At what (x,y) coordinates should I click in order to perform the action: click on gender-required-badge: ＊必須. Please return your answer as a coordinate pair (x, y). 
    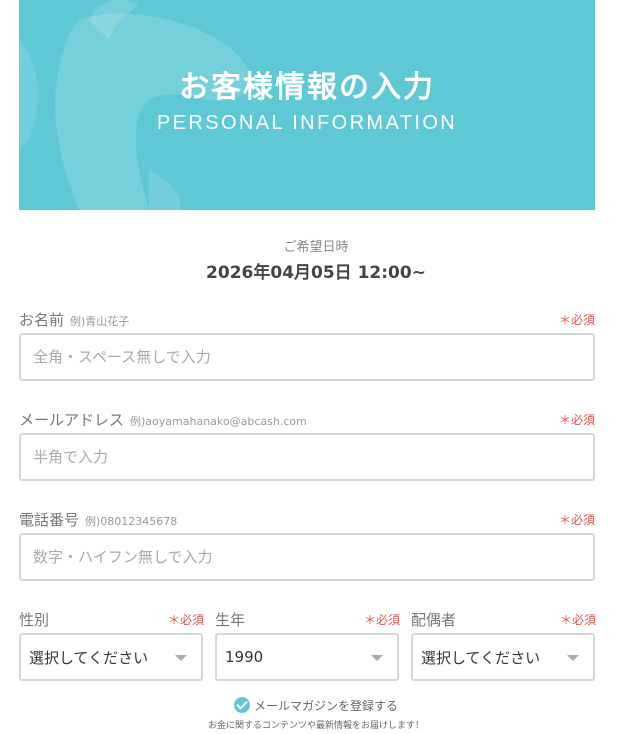
    Looking at the image, I should click on (186, 620).